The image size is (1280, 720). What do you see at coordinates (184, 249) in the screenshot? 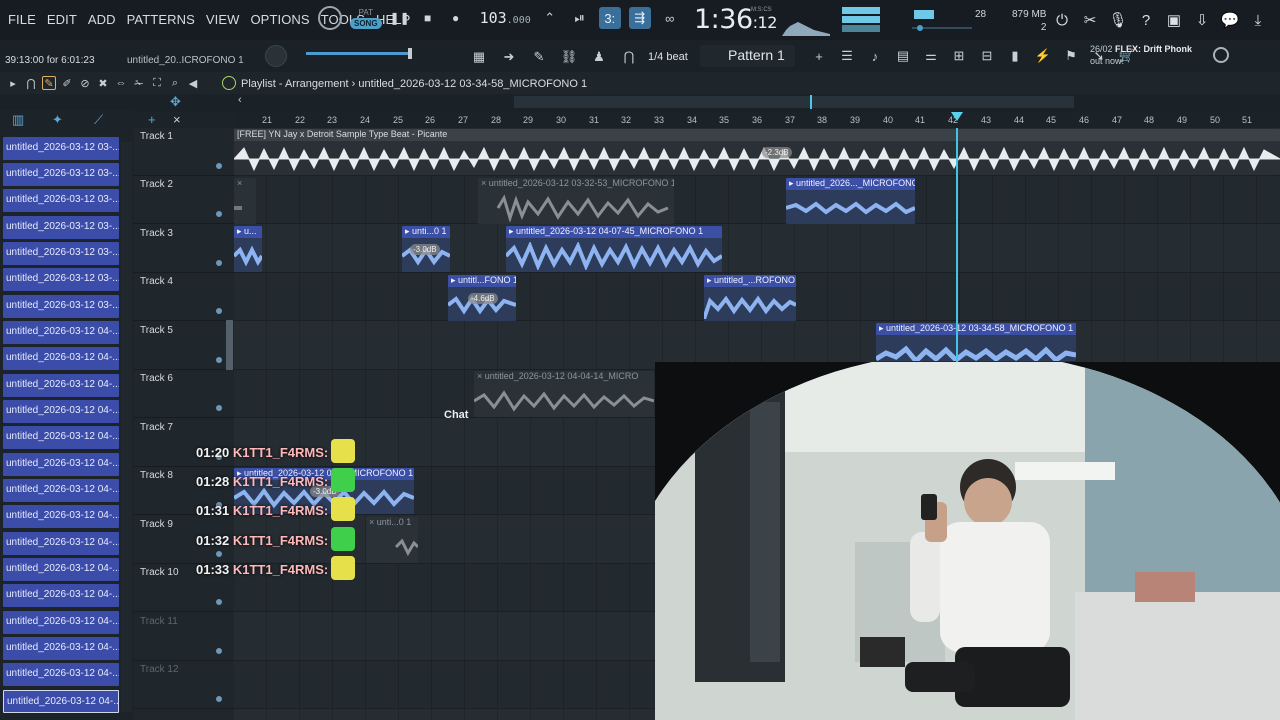
I see `track-header: Track 3` at bounding box center [184, 249].